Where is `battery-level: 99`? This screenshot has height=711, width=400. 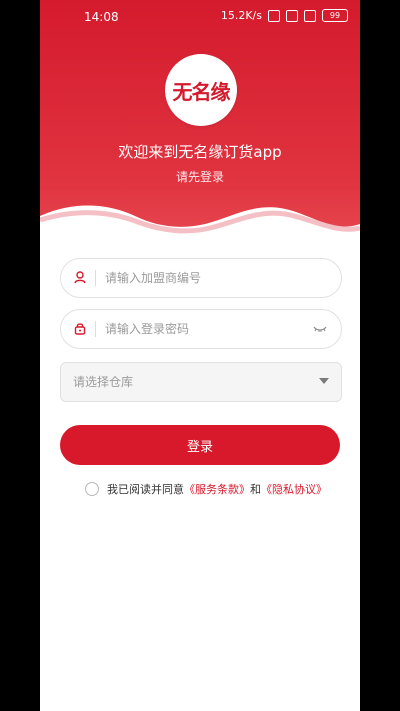
battery-level: 99 is located at coordinates (335, 15).